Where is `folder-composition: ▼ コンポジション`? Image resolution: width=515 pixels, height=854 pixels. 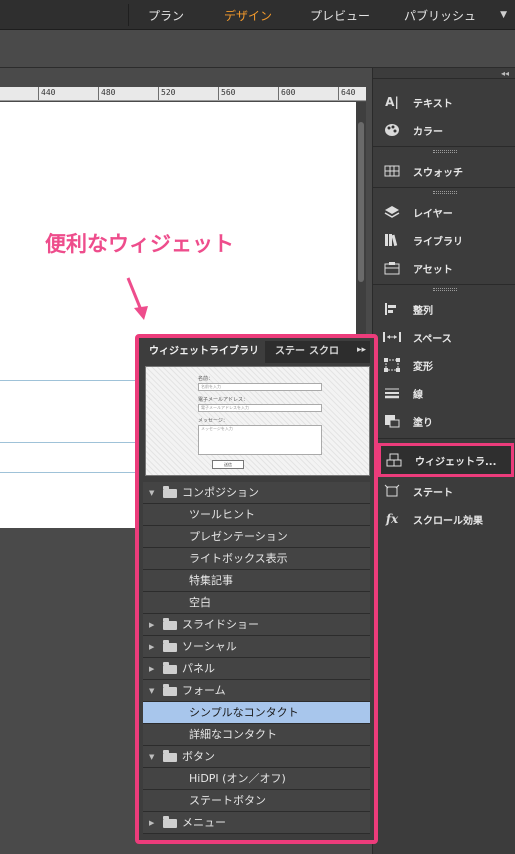 folder-composition: ▼ コンポジション is located at coordinates (256, 493).